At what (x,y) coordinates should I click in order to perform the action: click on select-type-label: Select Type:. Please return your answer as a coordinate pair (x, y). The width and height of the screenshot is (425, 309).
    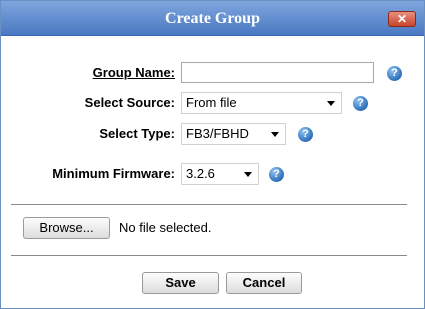
    Looking at the image, I should click on (137, 133).